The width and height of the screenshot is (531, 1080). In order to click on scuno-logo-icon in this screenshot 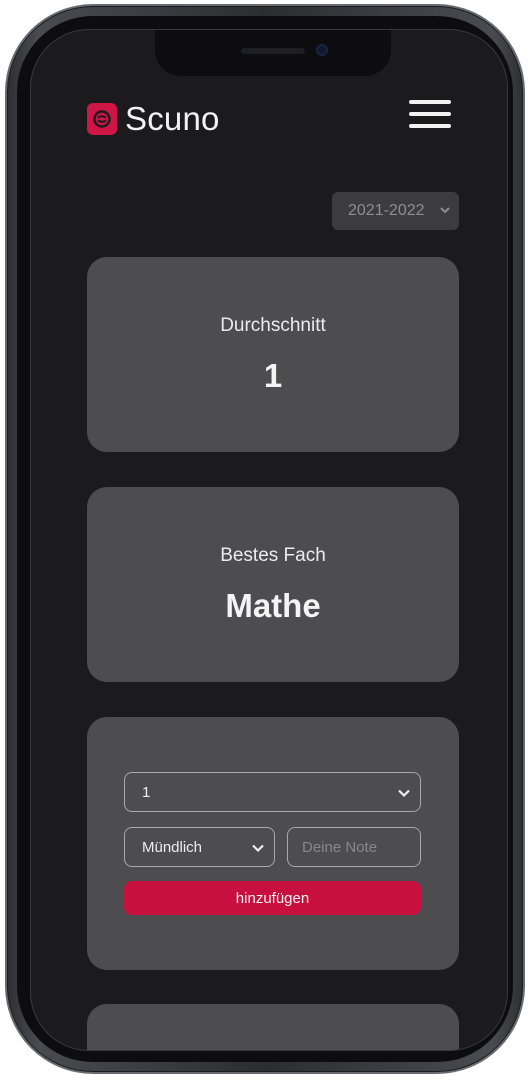, I will do `click(102, 119)`.